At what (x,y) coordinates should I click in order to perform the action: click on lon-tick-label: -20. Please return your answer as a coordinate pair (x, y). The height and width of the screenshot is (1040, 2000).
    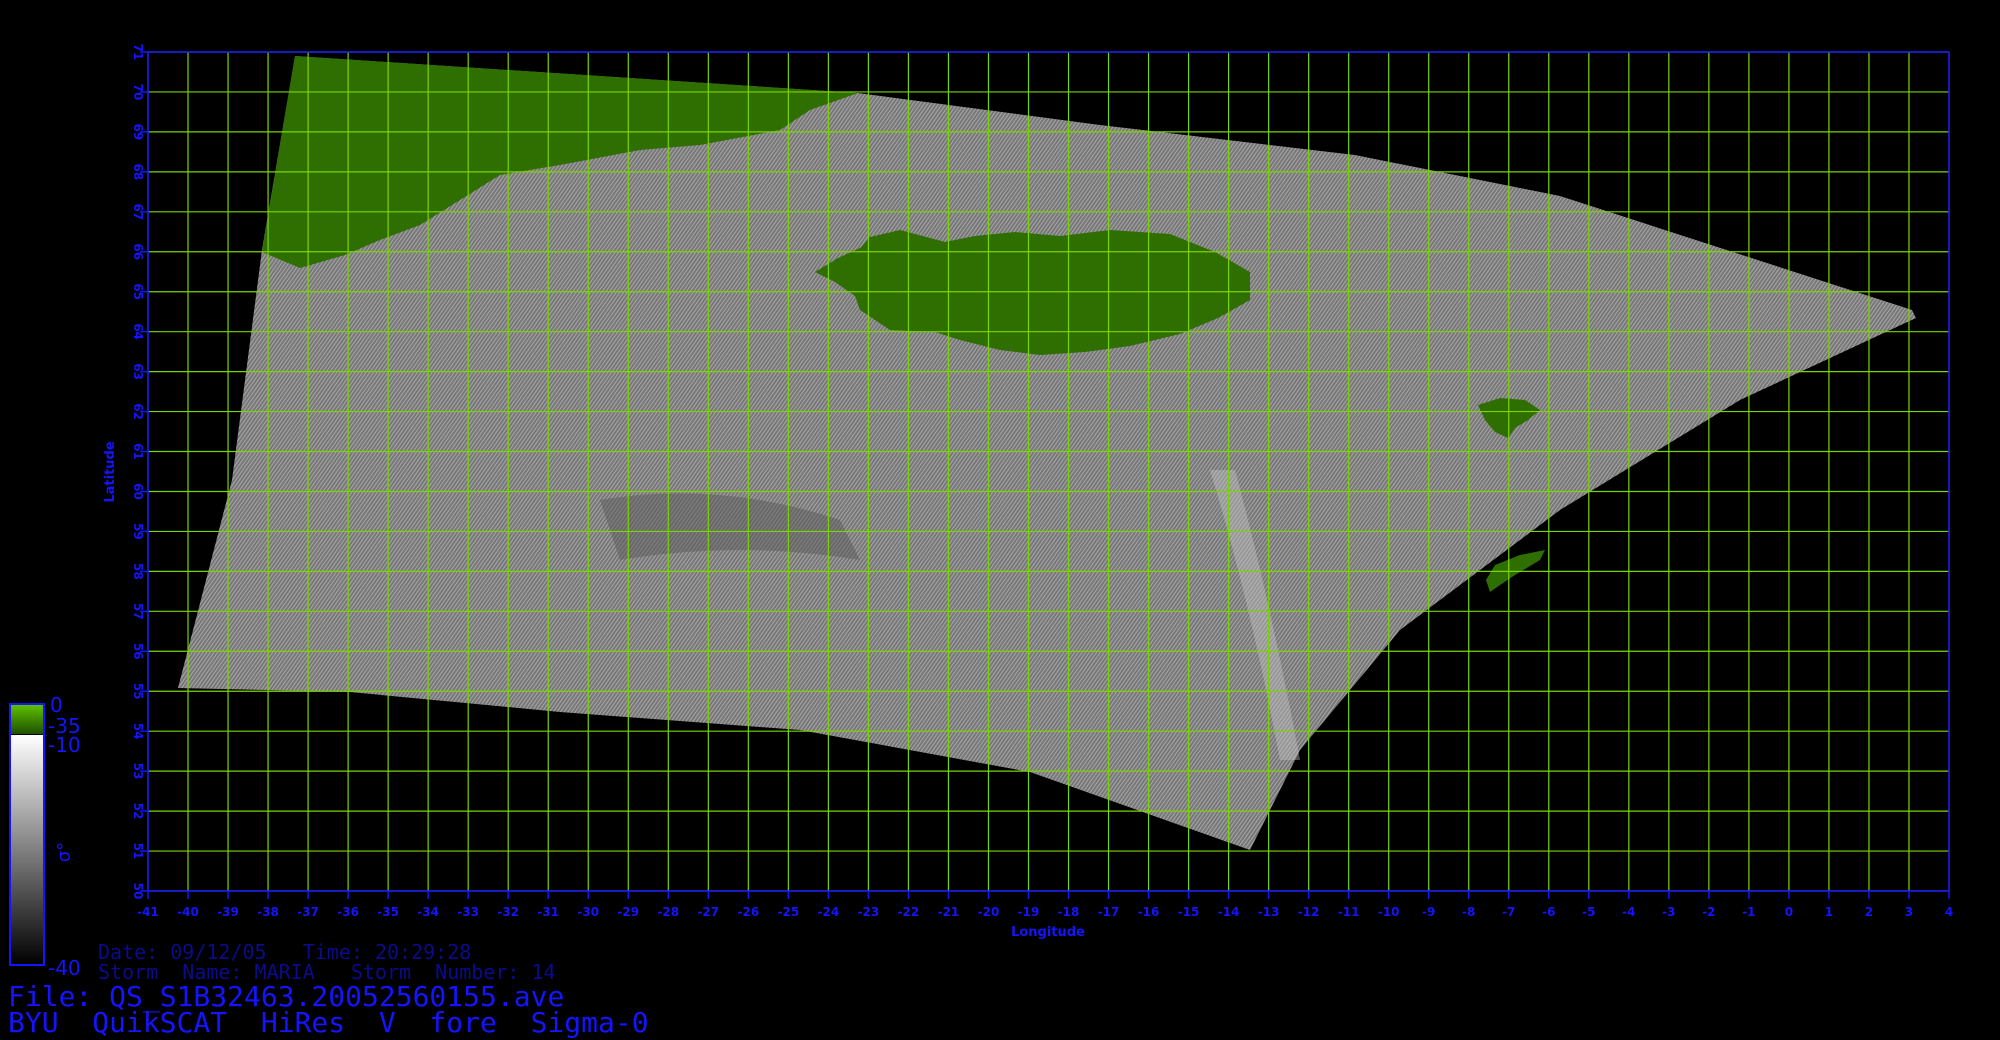
    Looking at the image, I should click on (989, 912).